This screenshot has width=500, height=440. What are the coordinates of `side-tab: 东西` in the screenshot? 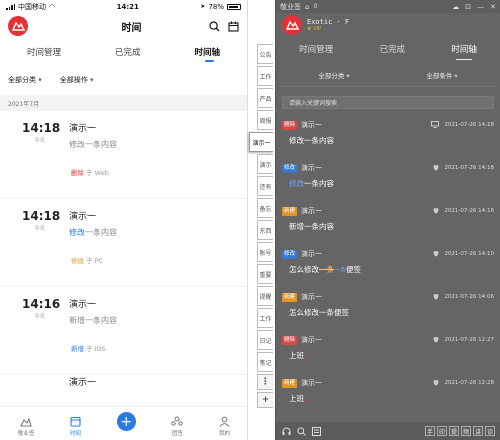 It's located at (265, 230).